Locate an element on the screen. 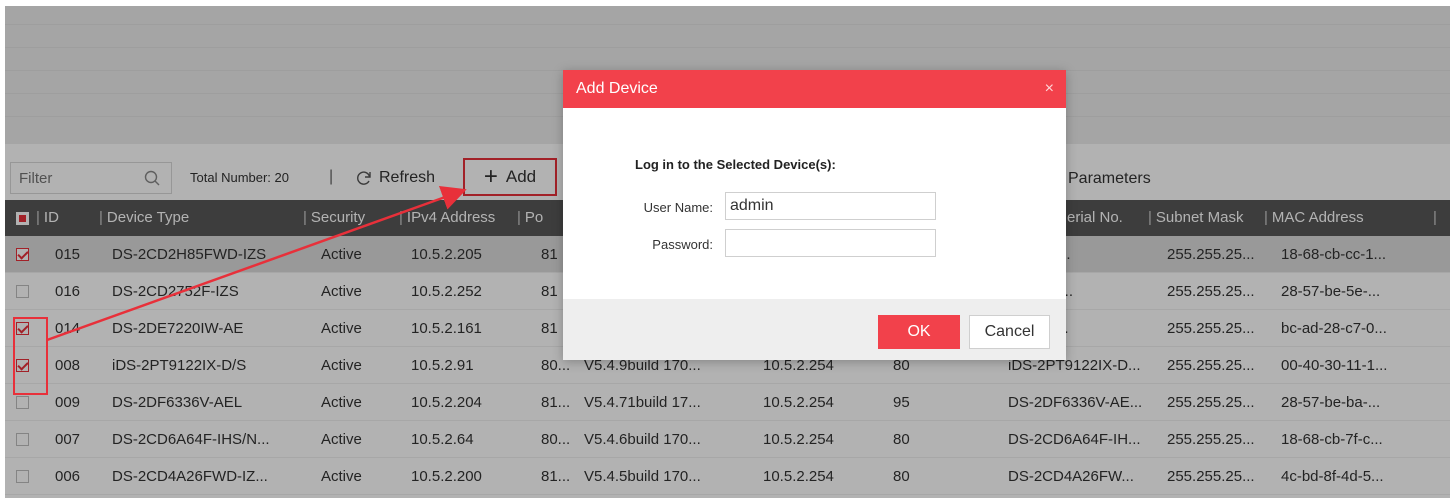 Image resolution: width=1450 pixels, height=498 pixels. close-icon: × is located at coordinates (1049, 89).